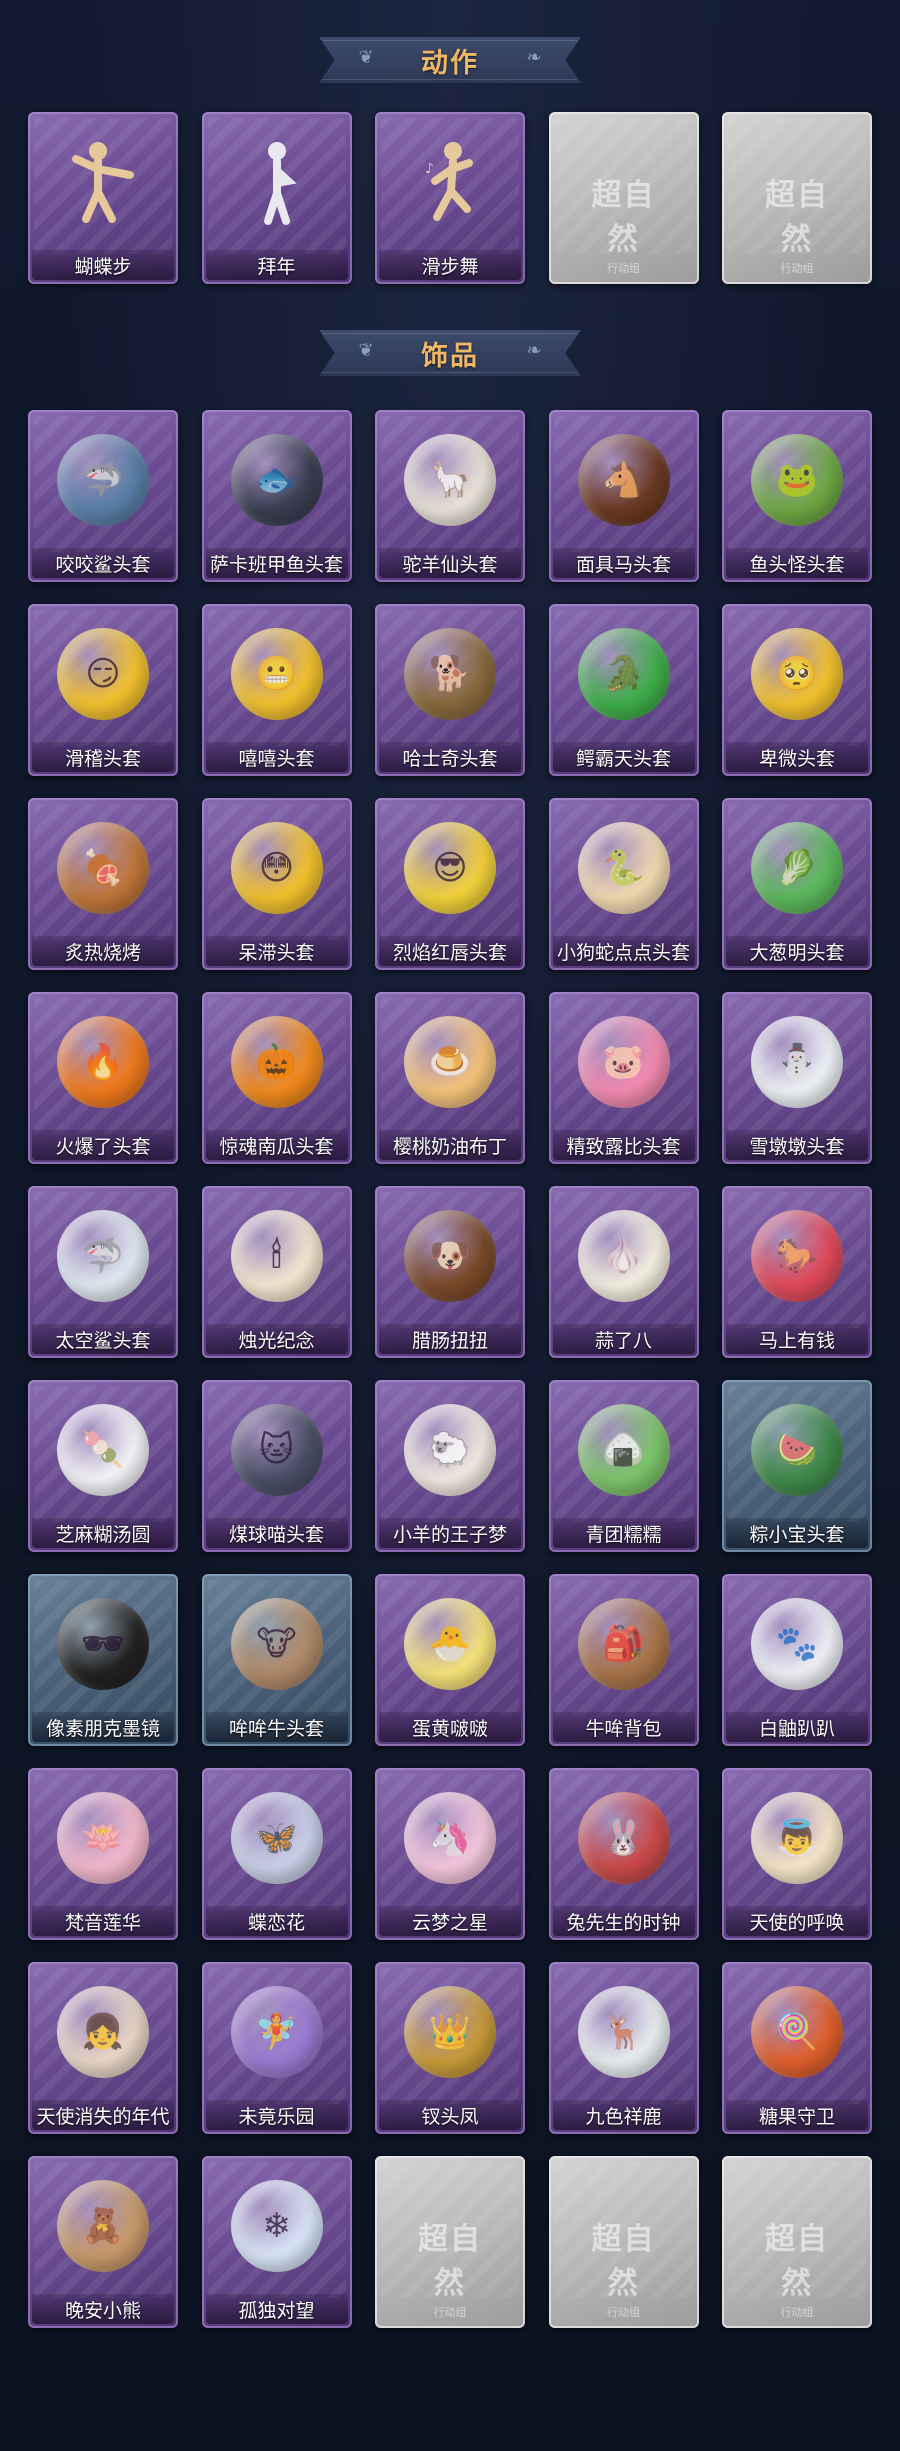 Image resolution: width=900 pixels, height=2451 pixels. What do you see at coordinates (623, 1660) in the screenshot?
I see `accessory-card: 🎒 牛哞背包` at bounding box center [623, 1660].